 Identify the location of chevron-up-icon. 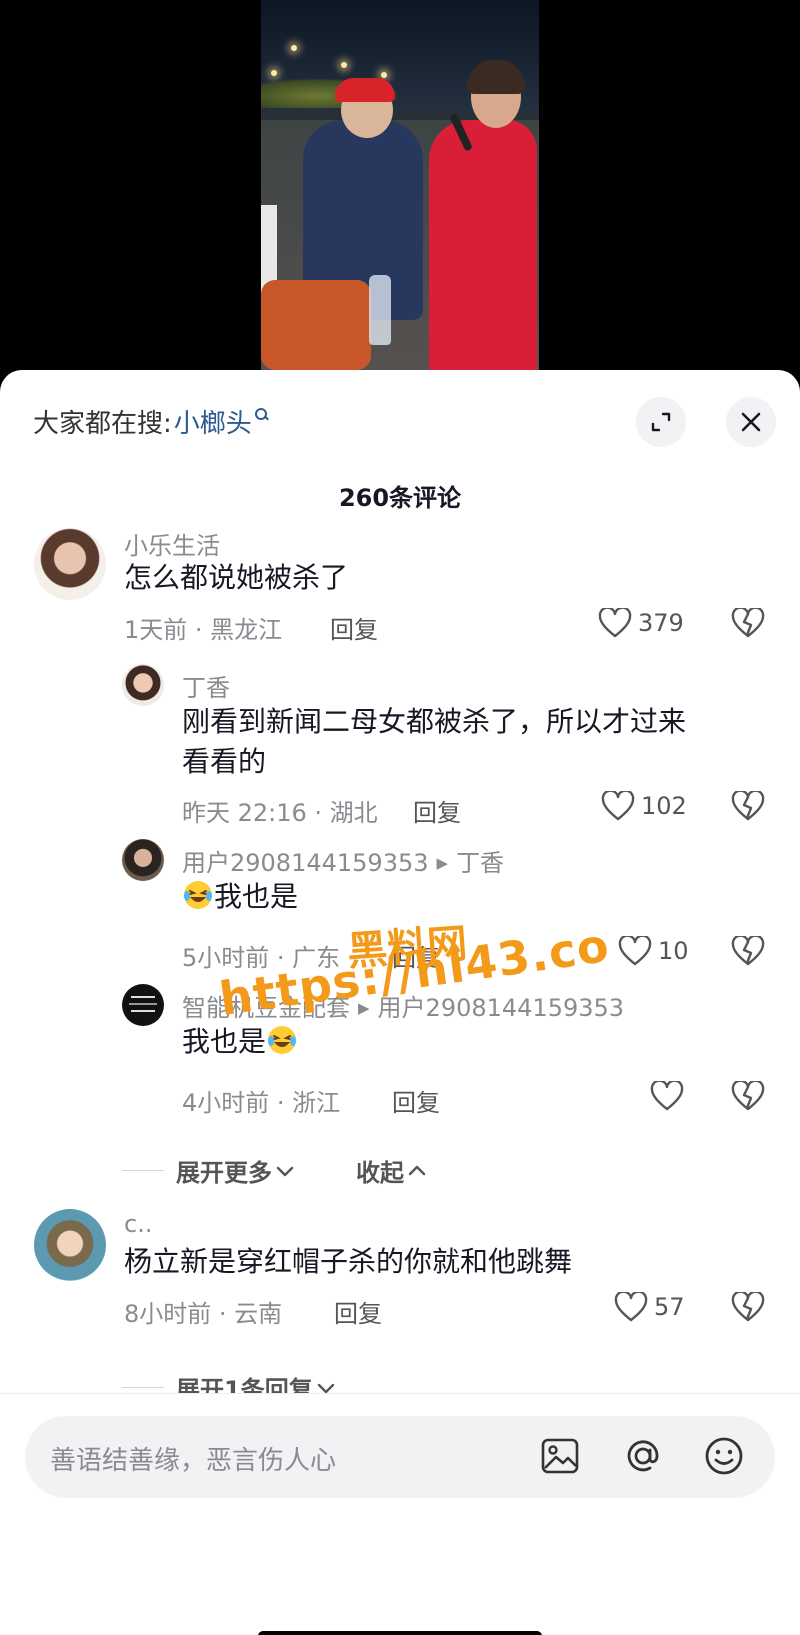
(417, 1170).